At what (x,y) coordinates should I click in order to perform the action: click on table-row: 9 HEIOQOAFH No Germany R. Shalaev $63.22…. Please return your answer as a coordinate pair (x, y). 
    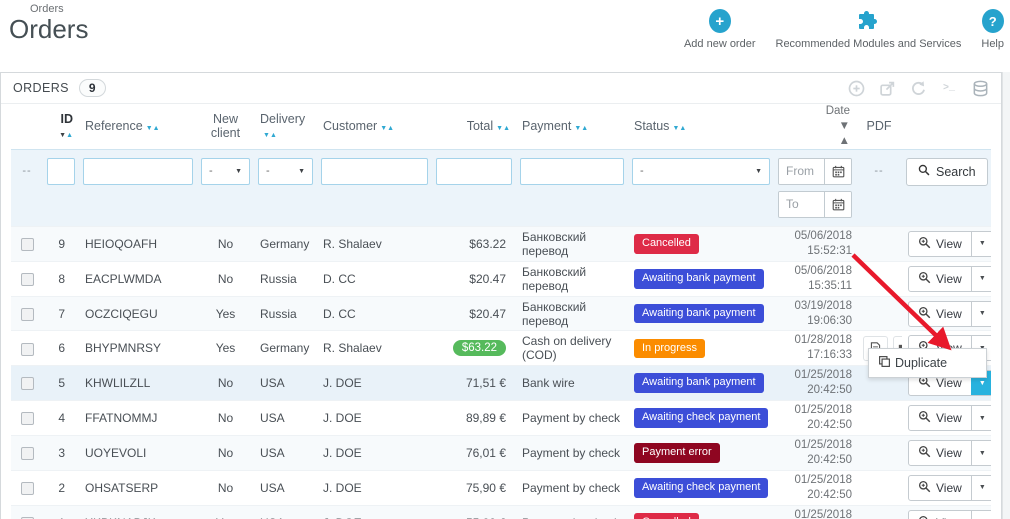
    Looking at the image, I should click on (501, 243).